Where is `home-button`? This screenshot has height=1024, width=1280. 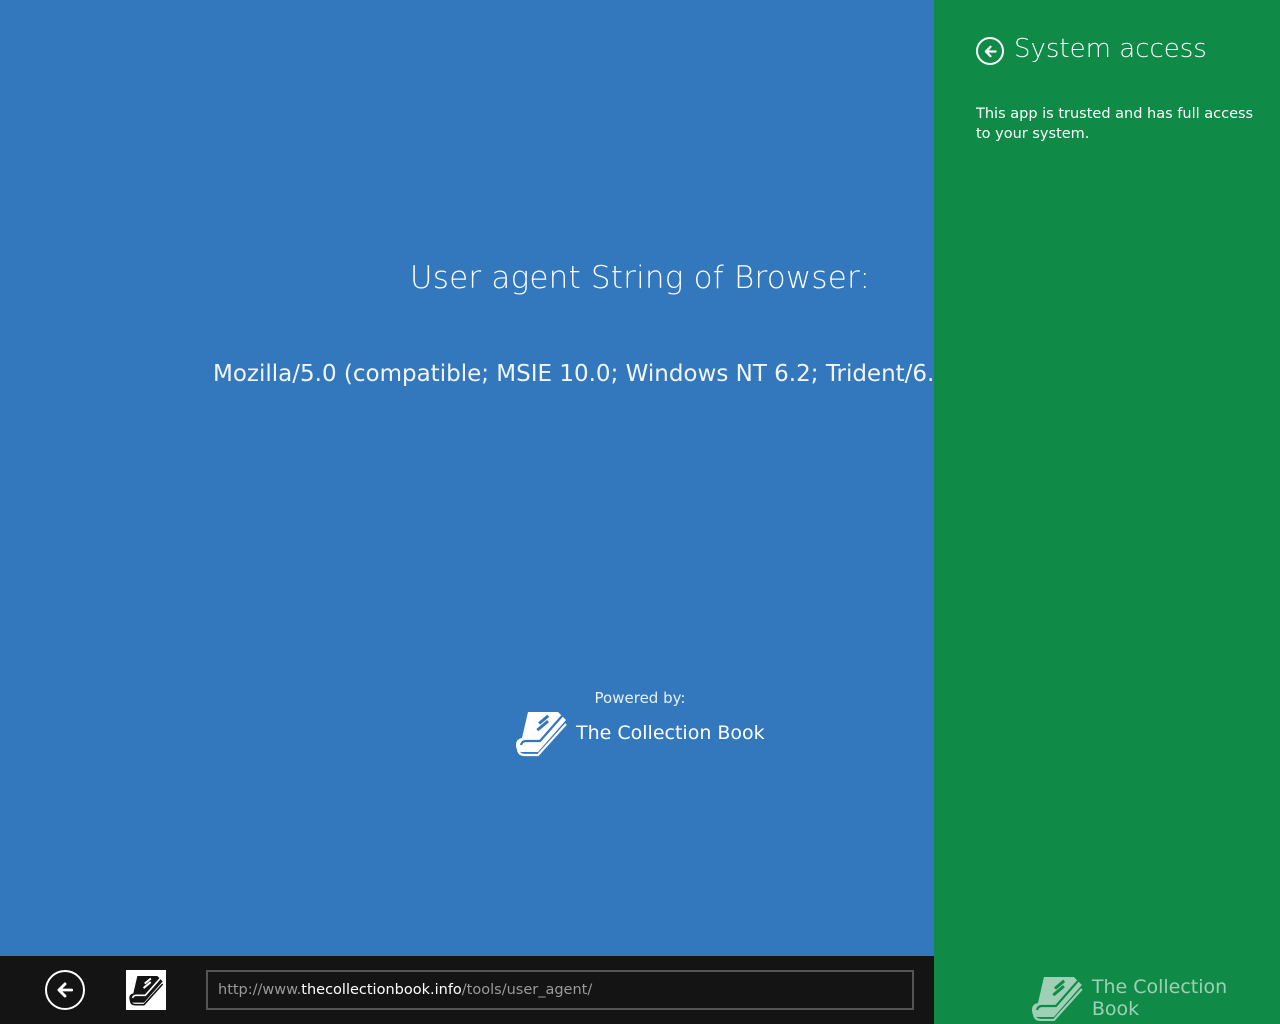
home-button is located at coordinates (146, 990).